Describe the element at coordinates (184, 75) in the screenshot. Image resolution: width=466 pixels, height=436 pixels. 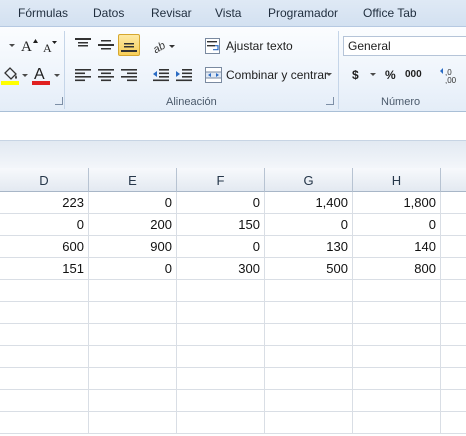
I see `increase-indent-icon` at that location.